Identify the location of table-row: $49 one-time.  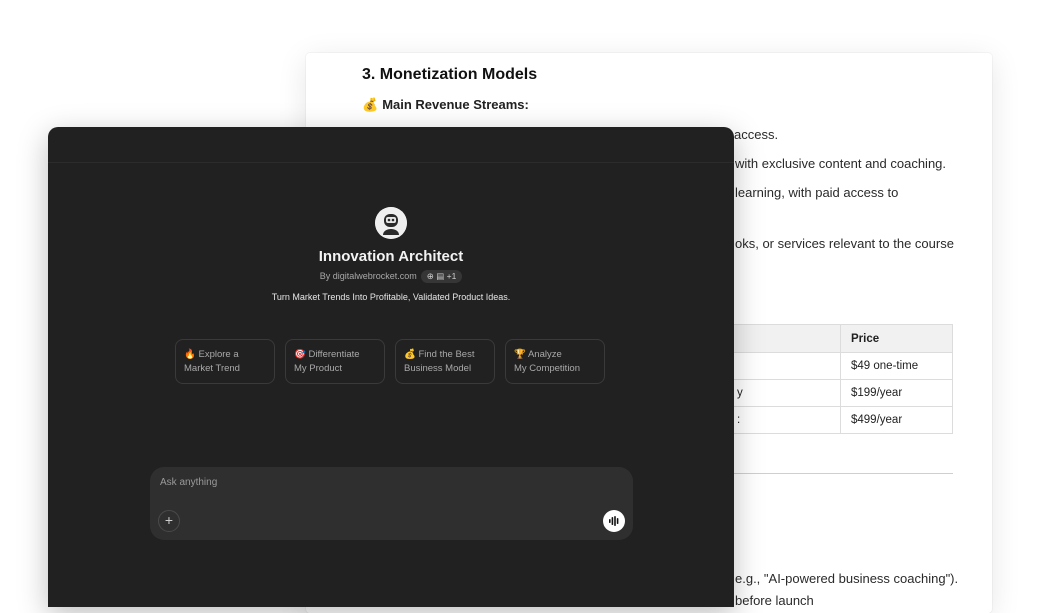
(839, 366).